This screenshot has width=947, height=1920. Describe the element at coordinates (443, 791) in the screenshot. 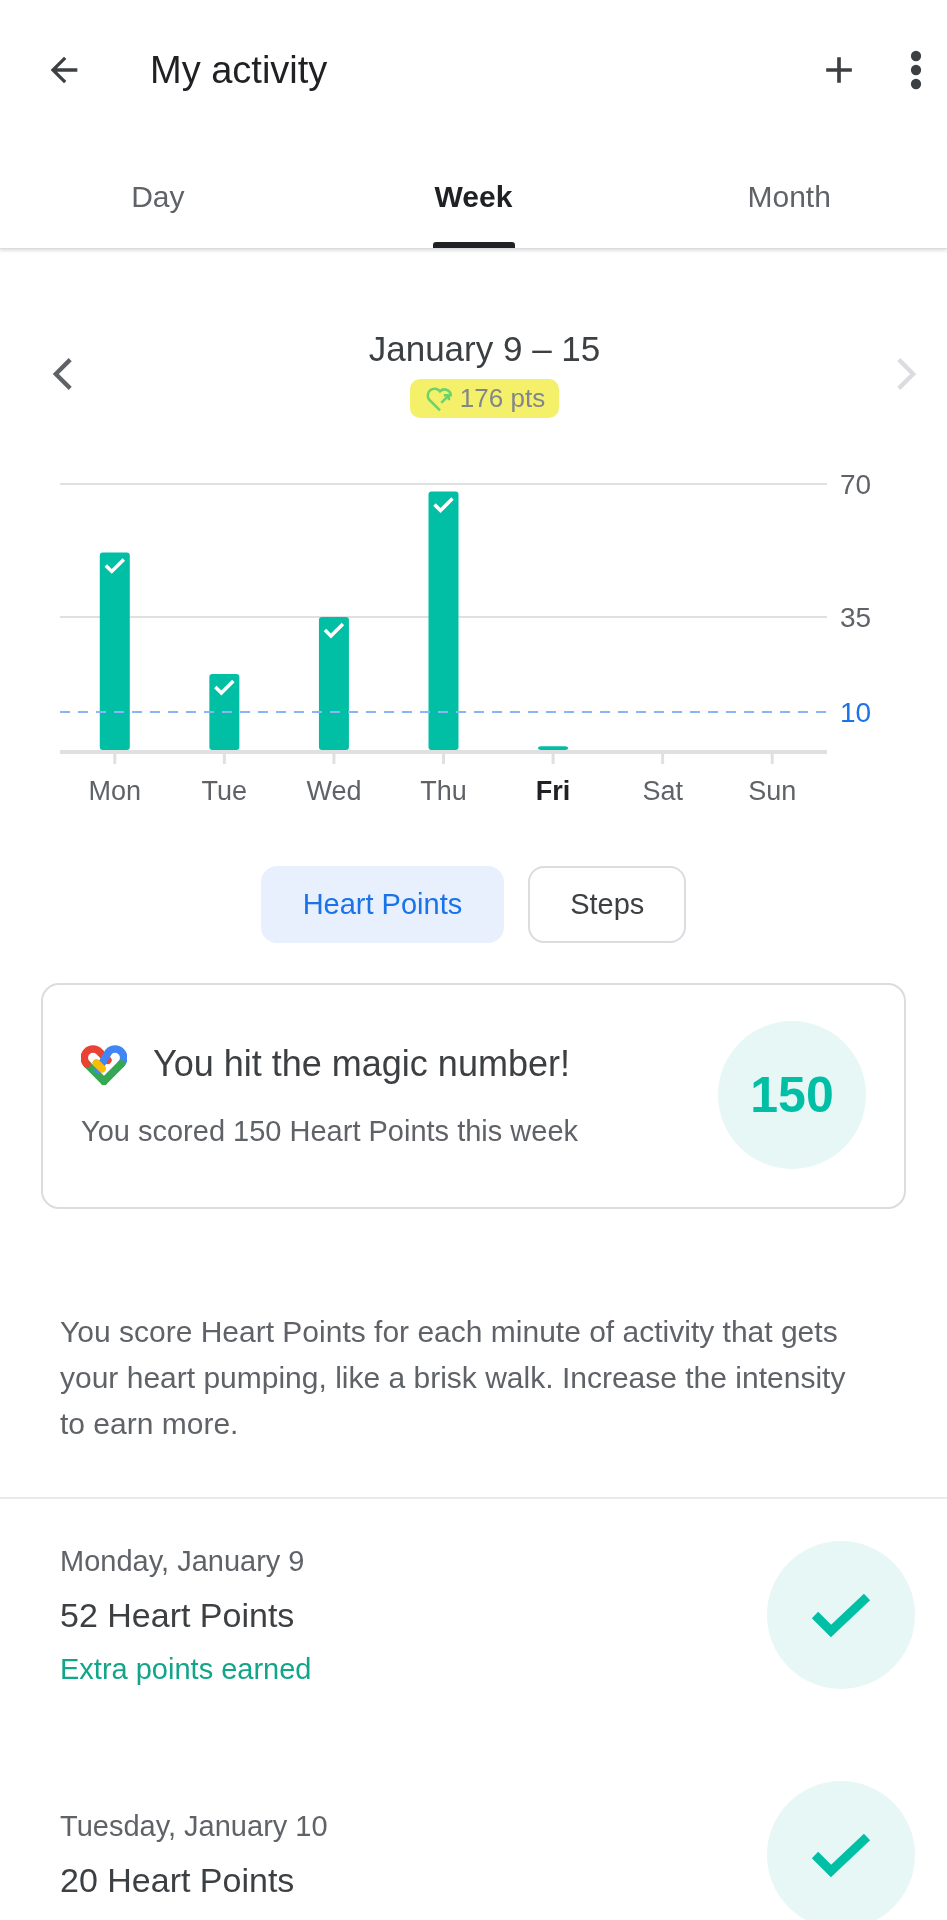

I see `day-label: Thu` at that location.